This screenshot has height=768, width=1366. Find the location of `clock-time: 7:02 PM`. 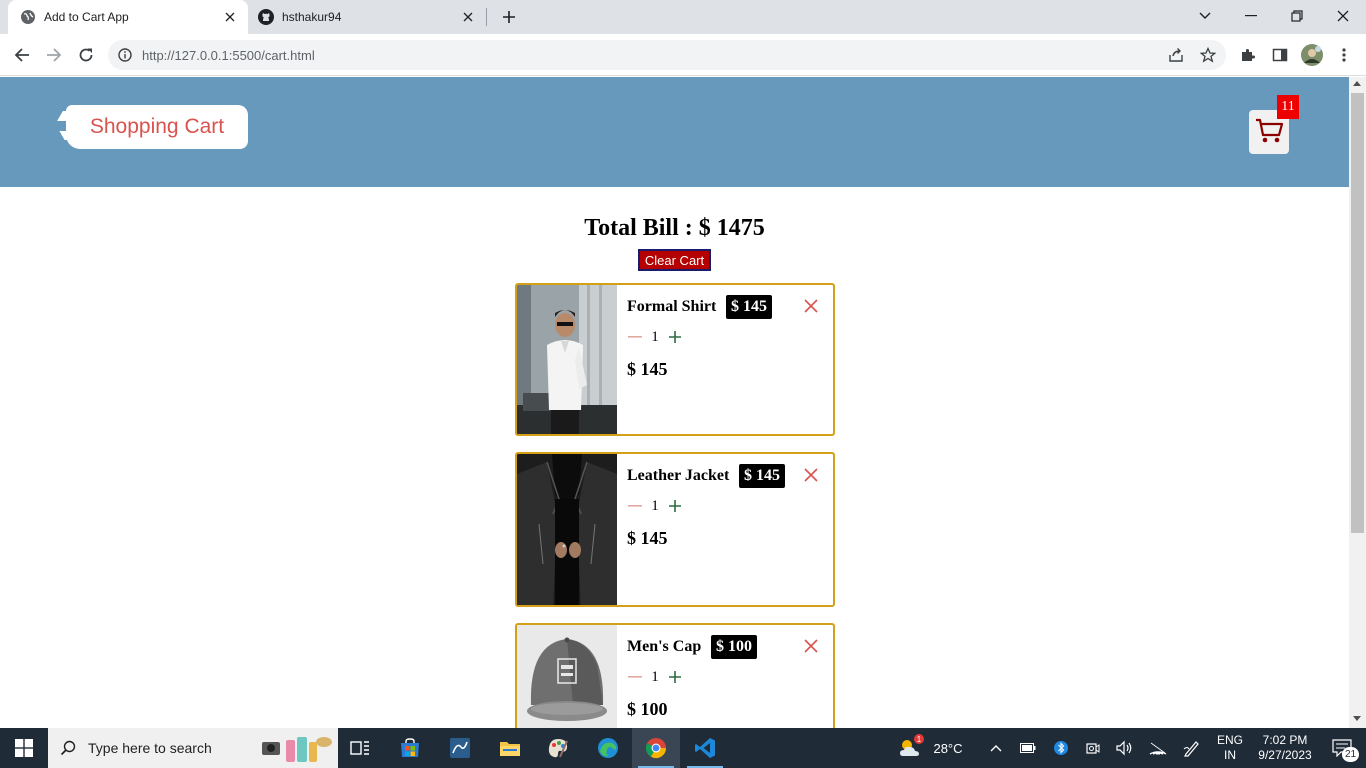

clock-time: 7:02 PM is located at coordinates (1285, 740).